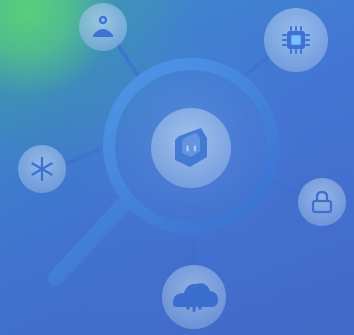 This screenshot has height=335, width=354. I want to click on connector-right, so click(287, 187).